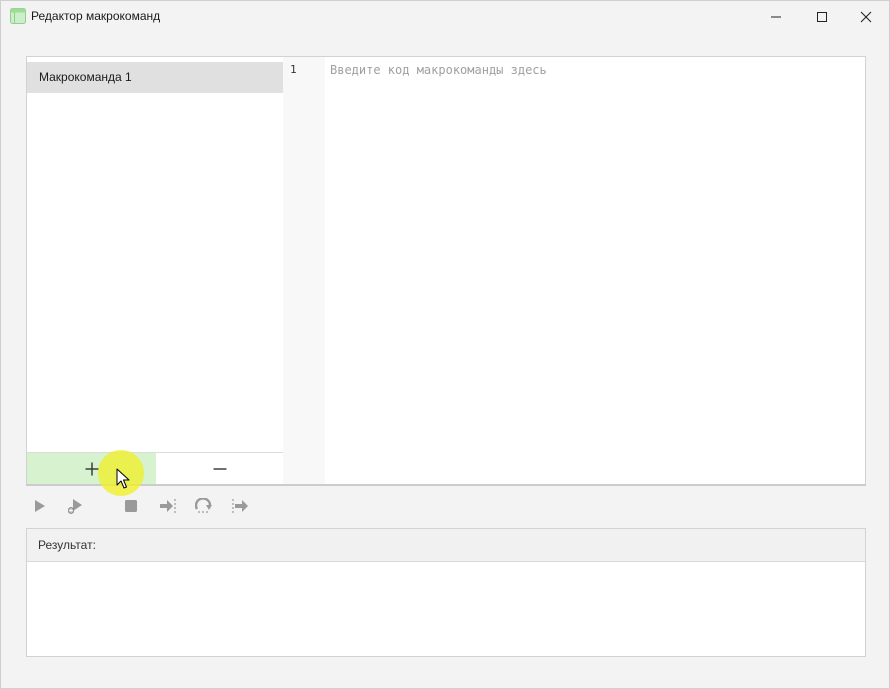 This screenshot has width=890, height=689. Describe the element at coordinates (96, 16) in the screenshot. I see `window-title: Редактор макрокоманд` at that location.